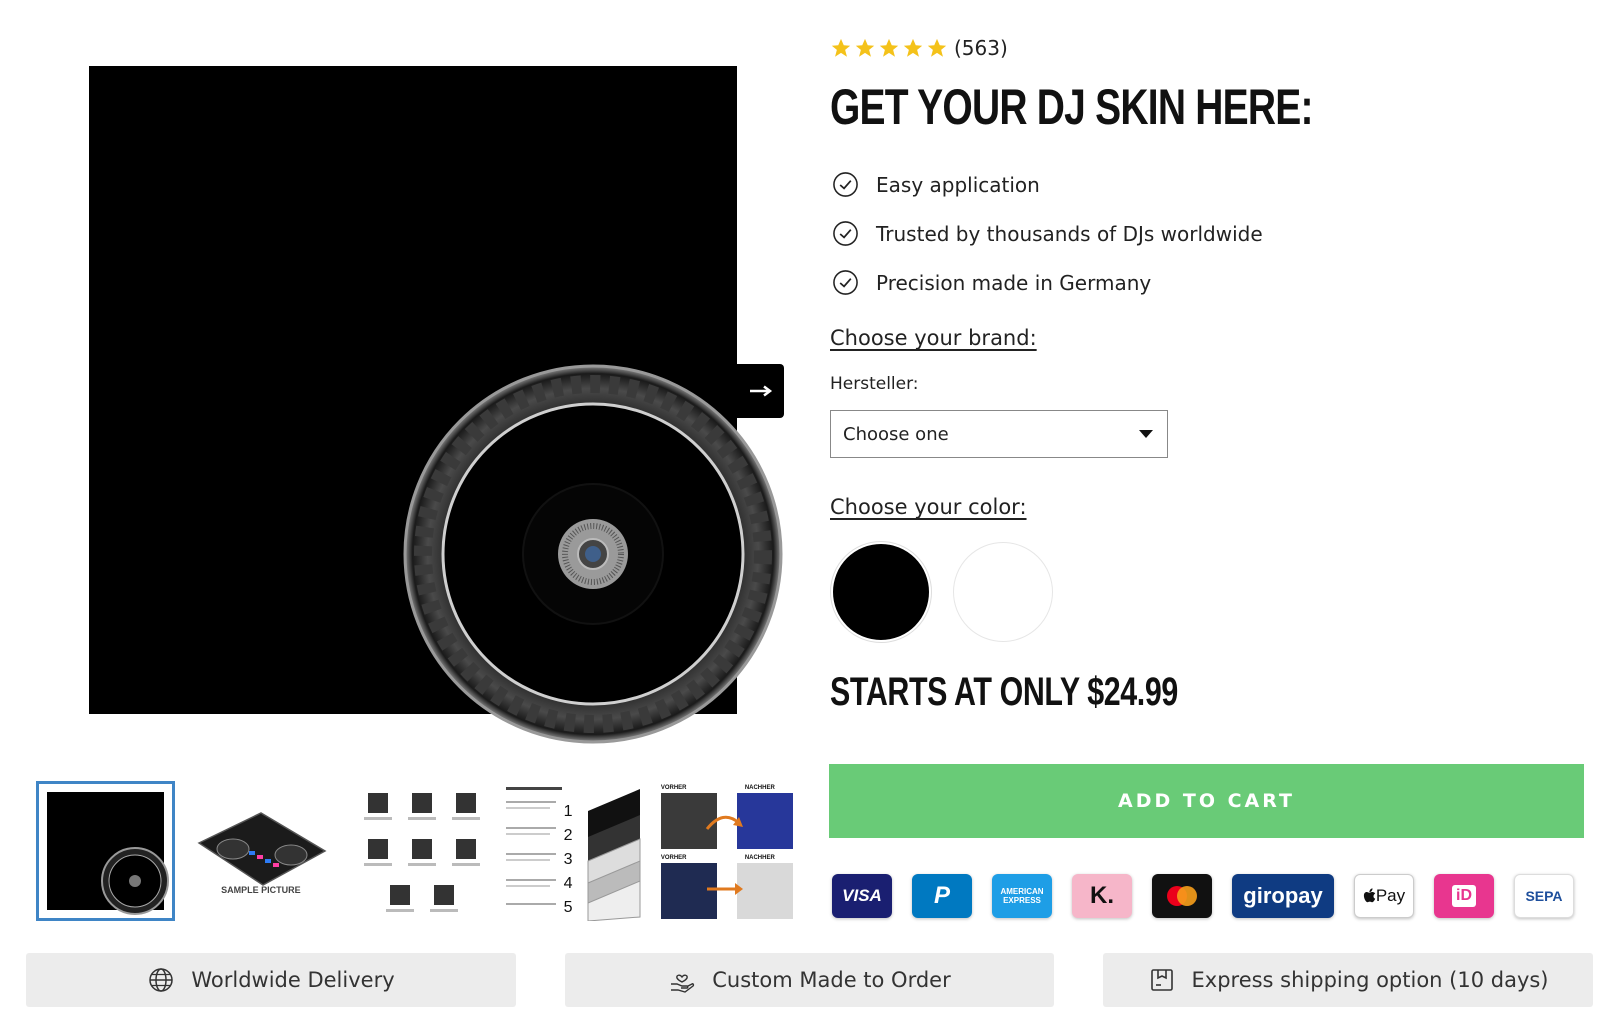 The height and width of the screenshot is (1036, 1612). I want to click on feature-text: Trusted by thousands of DJs worldwide, so click(1069, 233).